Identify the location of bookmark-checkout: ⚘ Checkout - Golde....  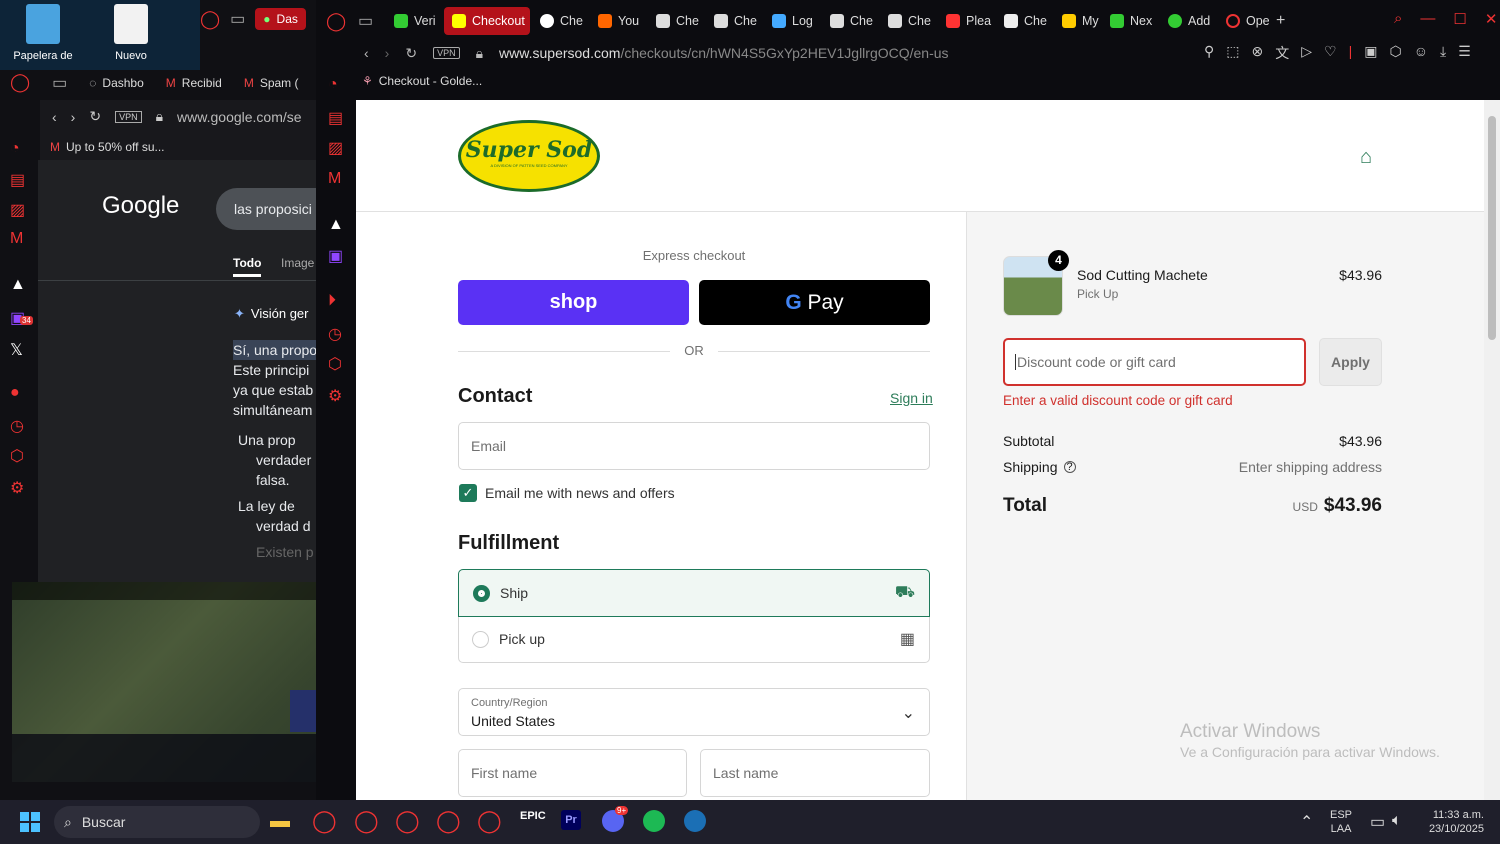
(422, 81).